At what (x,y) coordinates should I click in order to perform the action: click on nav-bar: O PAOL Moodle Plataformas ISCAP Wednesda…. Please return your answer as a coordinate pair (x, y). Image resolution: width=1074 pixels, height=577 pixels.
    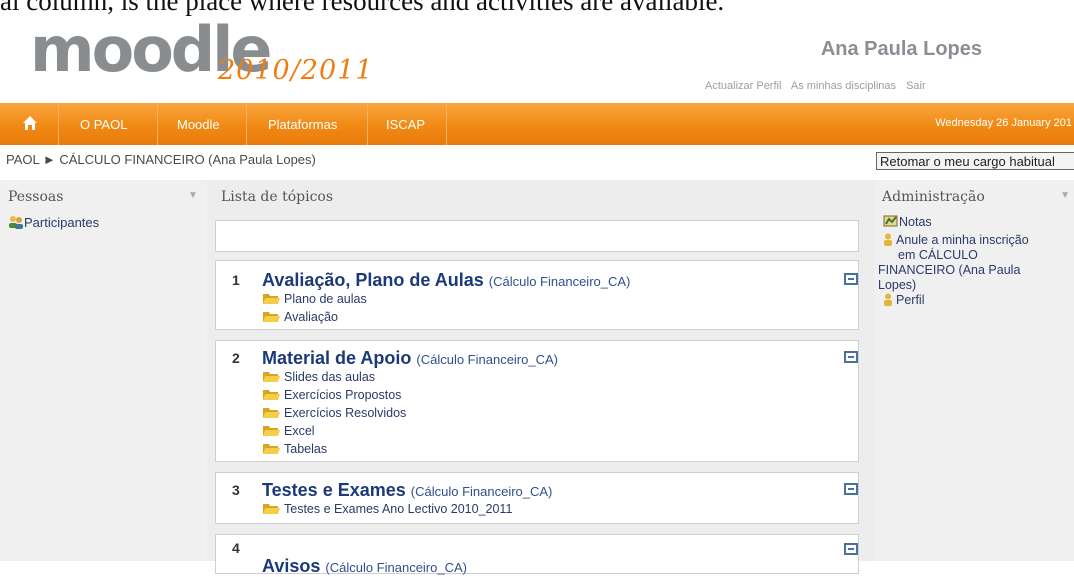
    Looking at the image, I should click on (537, 124).